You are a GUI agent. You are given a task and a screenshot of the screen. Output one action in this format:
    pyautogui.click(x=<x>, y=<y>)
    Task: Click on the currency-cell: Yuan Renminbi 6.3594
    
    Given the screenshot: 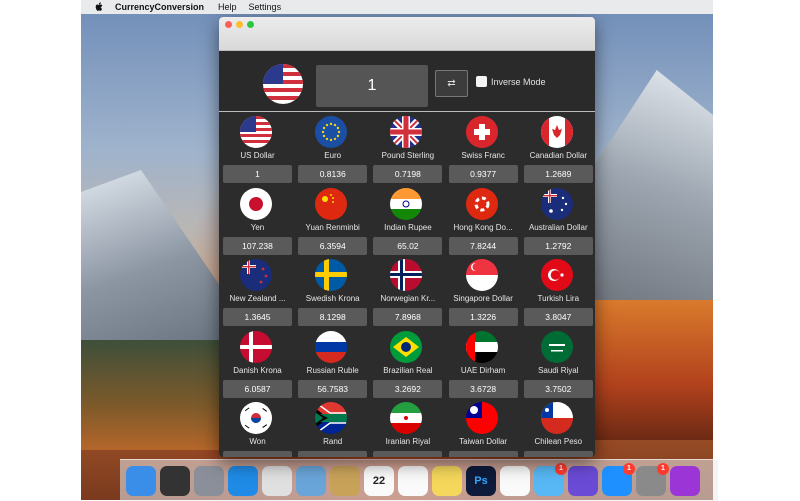 What is the action you would take?
    pyautogui.click(x=332, y=220)
    